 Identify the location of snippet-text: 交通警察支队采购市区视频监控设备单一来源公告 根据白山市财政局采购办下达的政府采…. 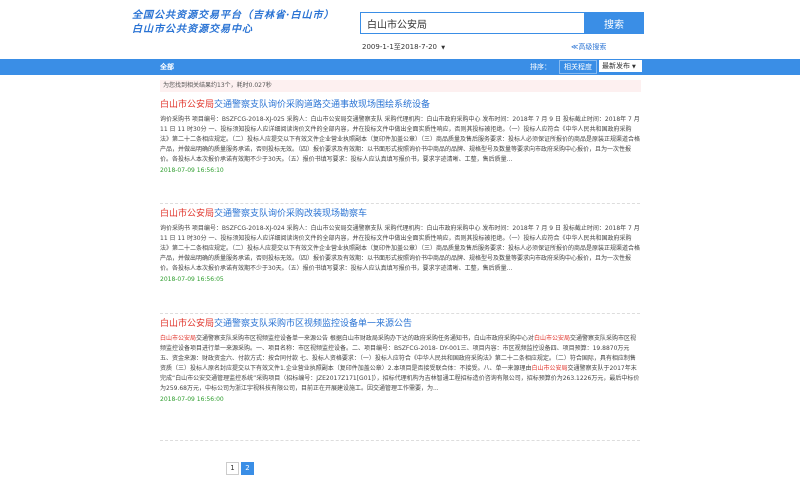
(365, 338).